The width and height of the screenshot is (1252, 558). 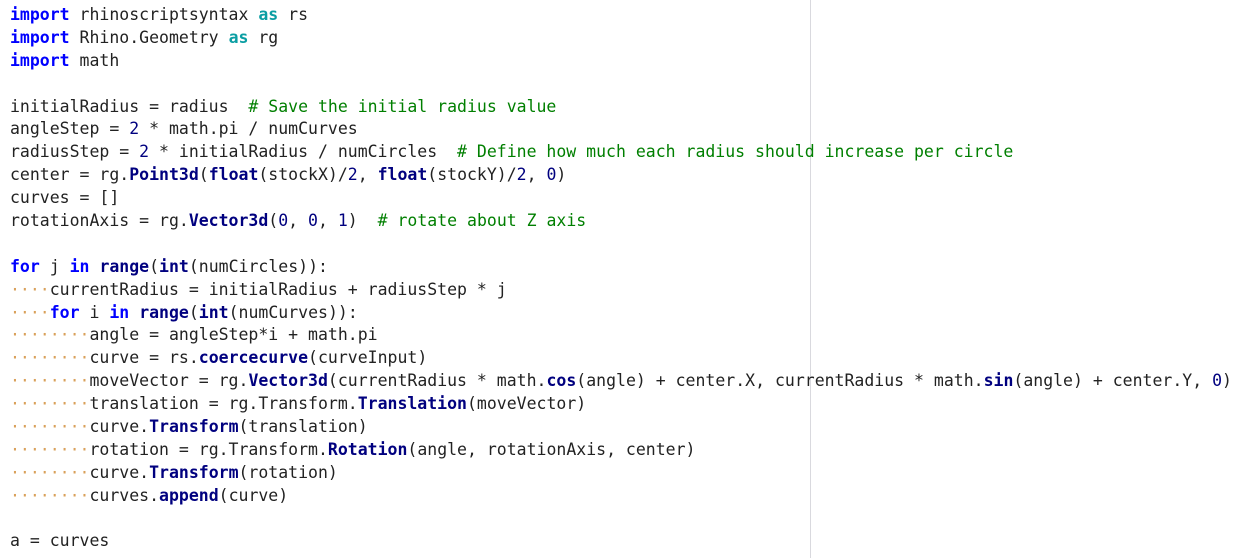 What do you see at coordinates (631, 38) in the screenshot?
I see `code-line: import Rhino.Geometry as rg` at bounding box center [631, 38].